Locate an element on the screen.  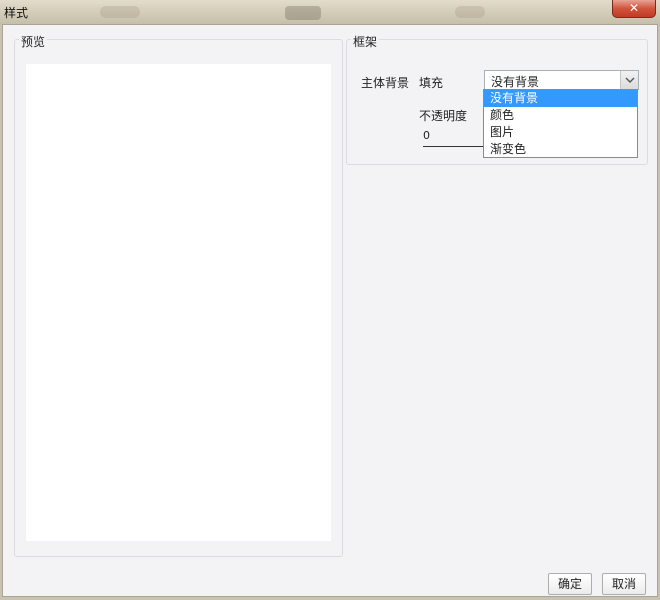
dropdown-option-gradient: 渐变色 is located at coordinates (560, 149).